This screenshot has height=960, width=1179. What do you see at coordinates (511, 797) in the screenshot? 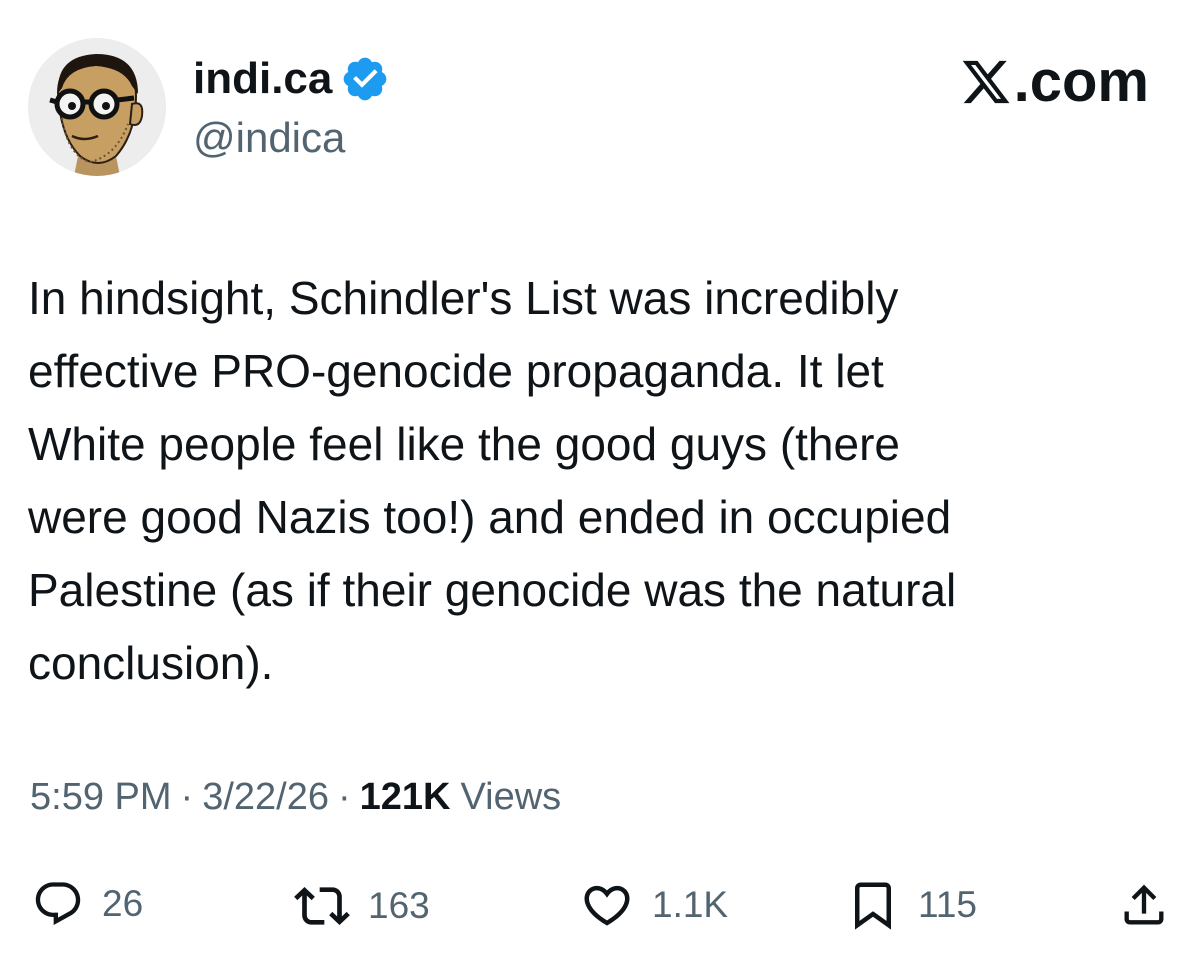
I see `views-label: Views` at bounding box center [511, 797].